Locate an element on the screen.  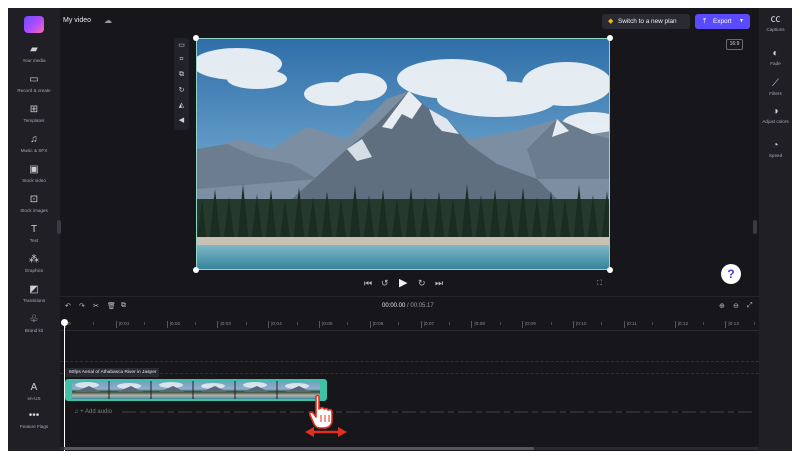
sidebar-item-feature-flags: ••• Feature Flags is located at coordinates (34, 420).